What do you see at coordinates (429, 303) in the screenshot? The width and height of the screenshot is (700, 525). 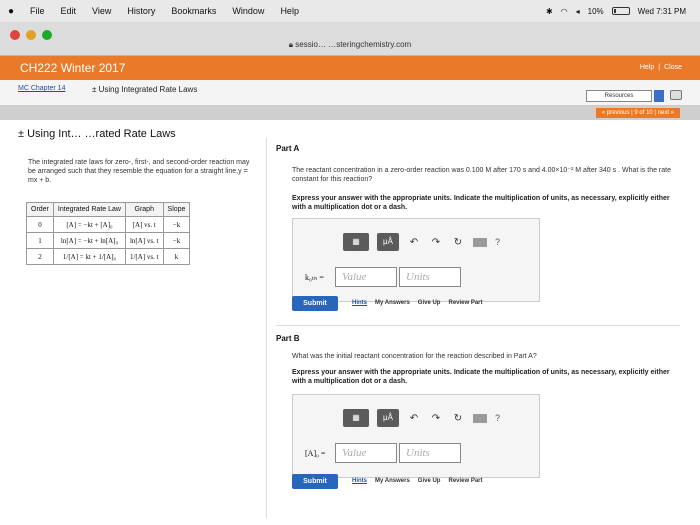 I see `part-a-give-up-link: Give Up` at bounding box center [429, 303].